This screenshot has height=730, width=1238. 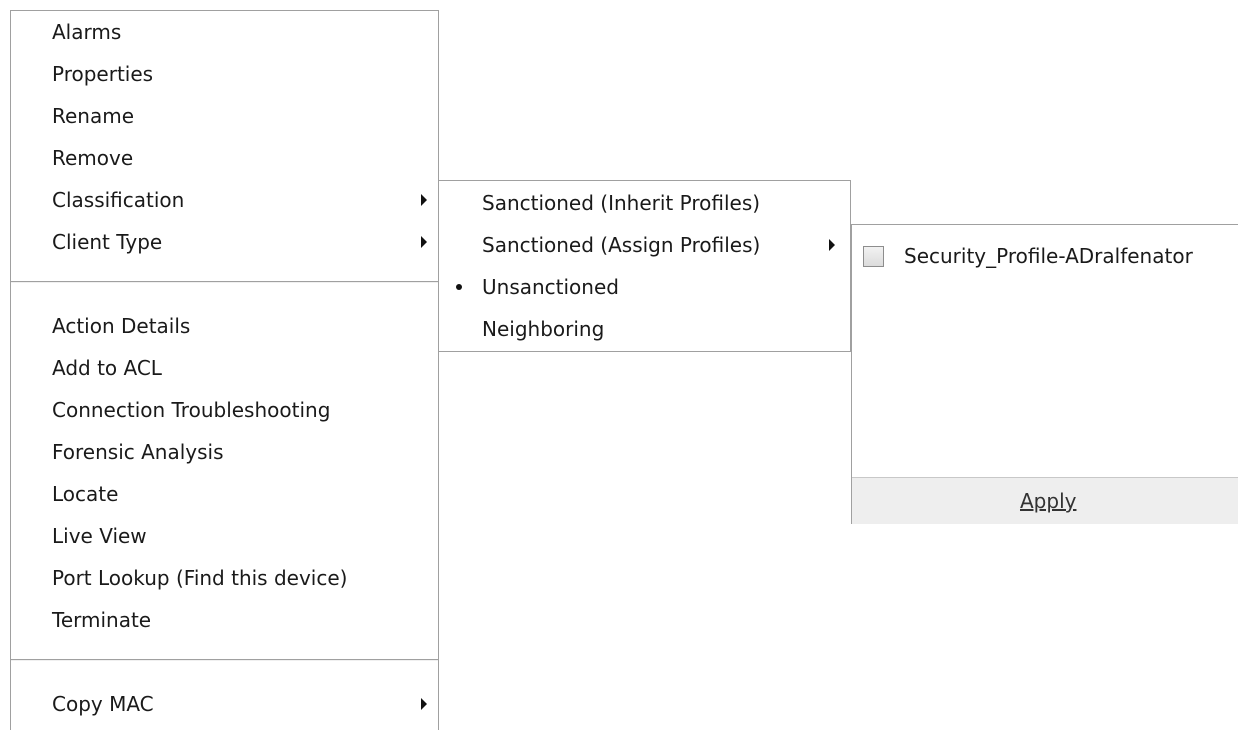 What do you see at coordinates (224, 200) in the screenshot?
I see `menu-item-classification: Classification` at bounding box center [224, 200].